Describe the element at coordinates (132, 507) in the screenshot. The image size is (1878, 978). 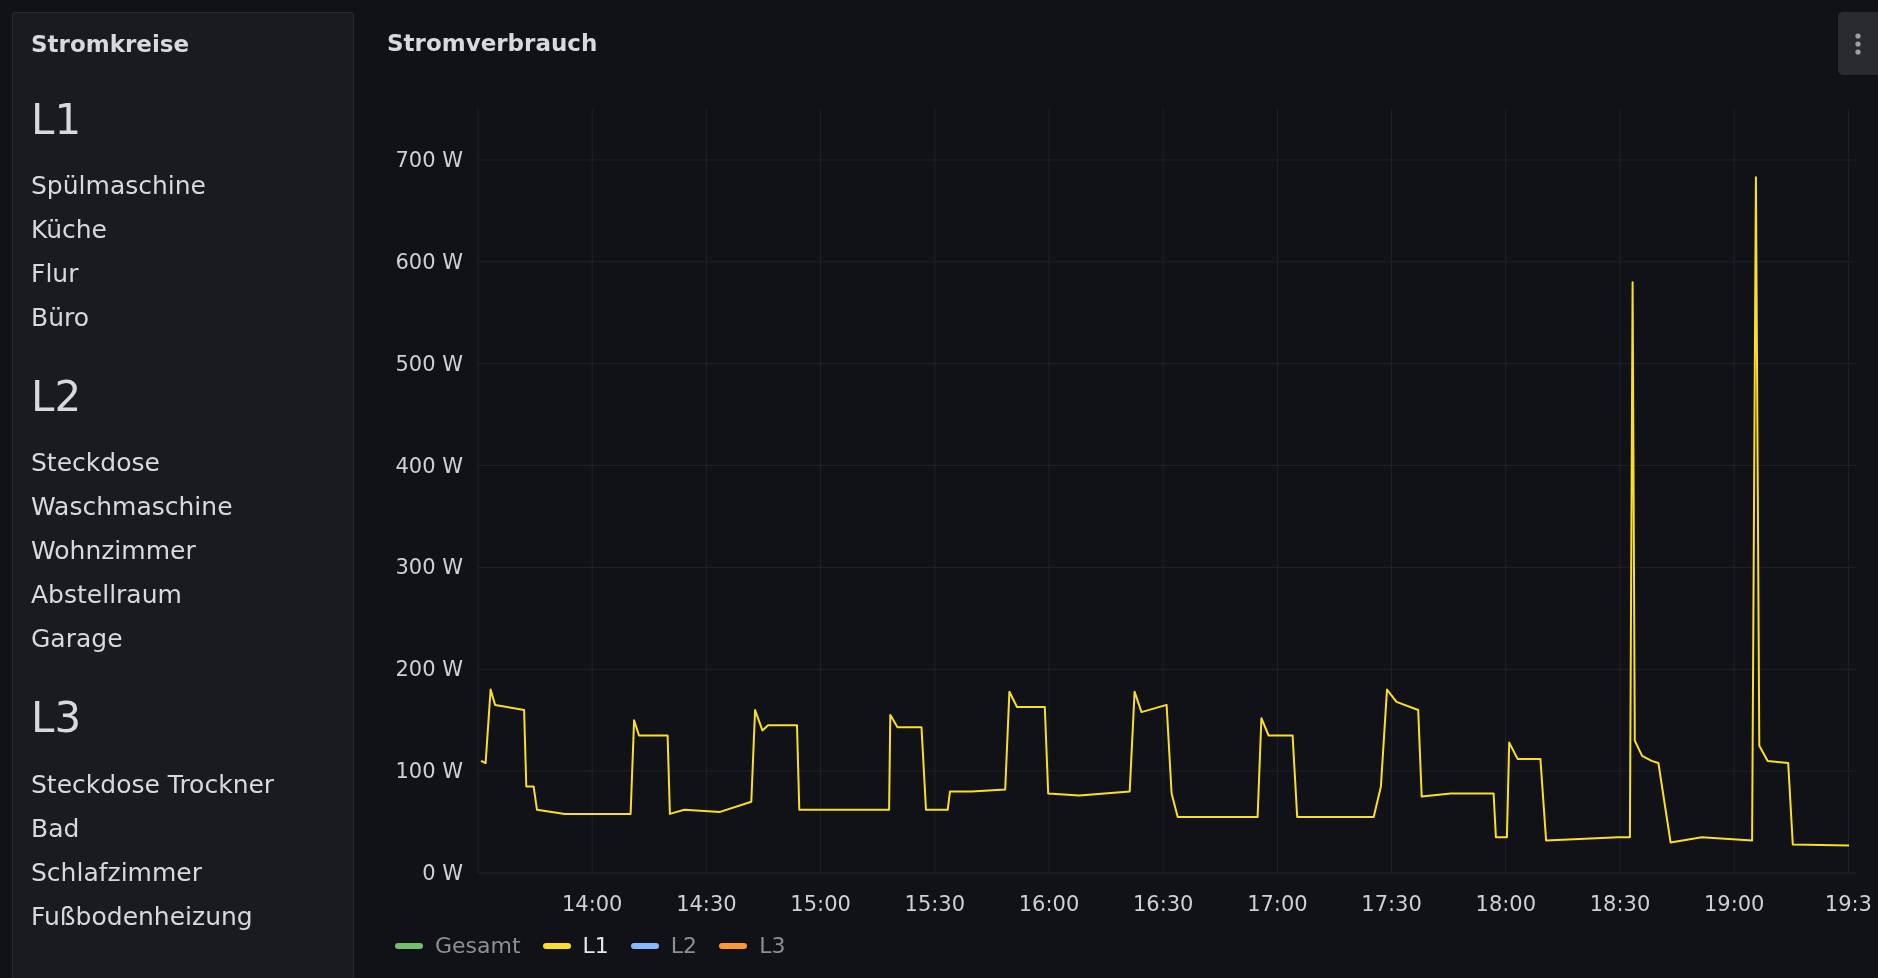
I see `circuit-item: Waschmaschine` at that location.